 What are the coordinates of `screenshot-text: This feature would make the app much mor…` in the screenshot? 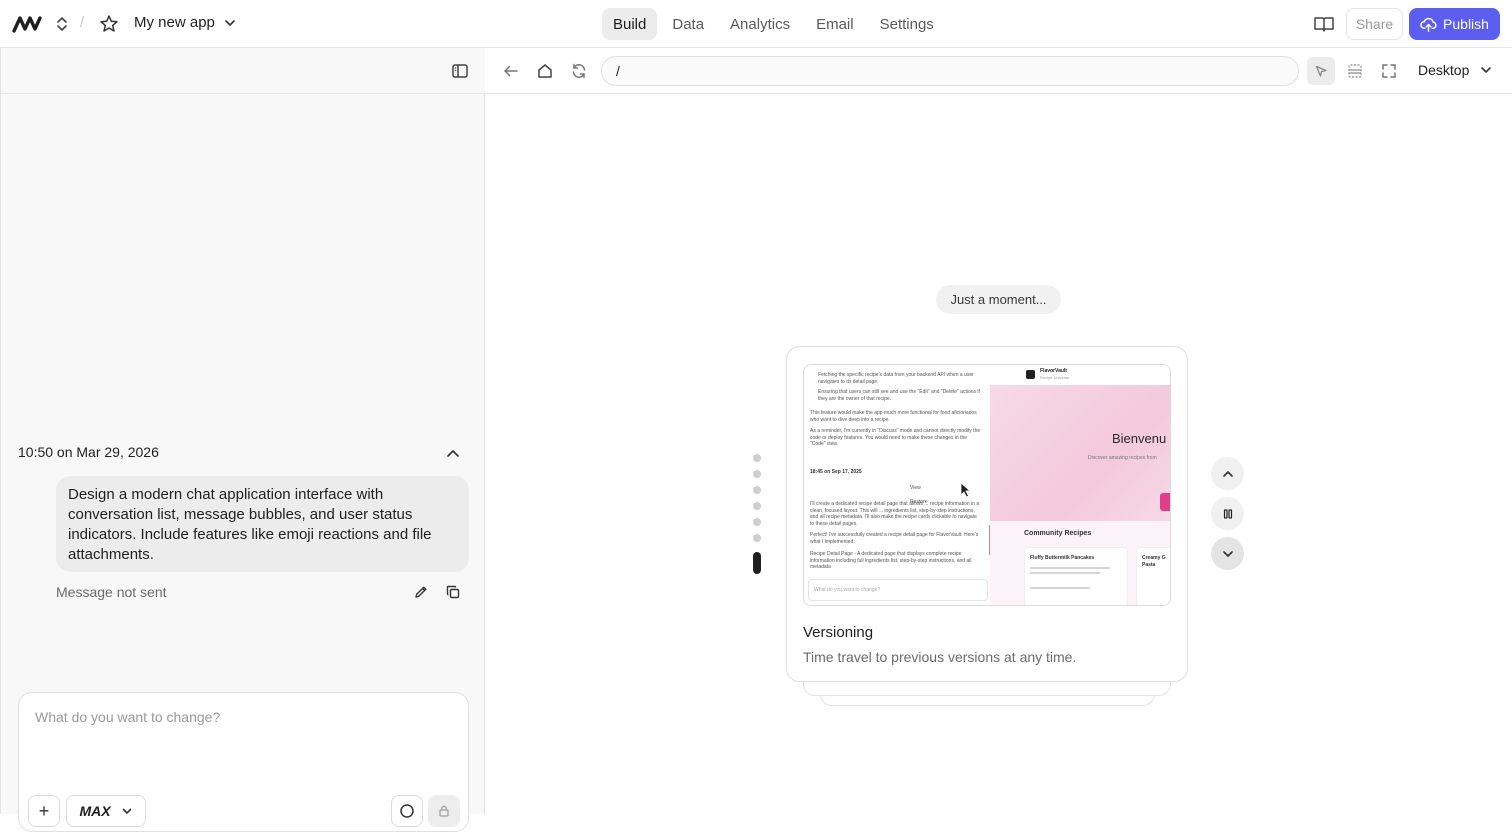 It's located at (893, 416).